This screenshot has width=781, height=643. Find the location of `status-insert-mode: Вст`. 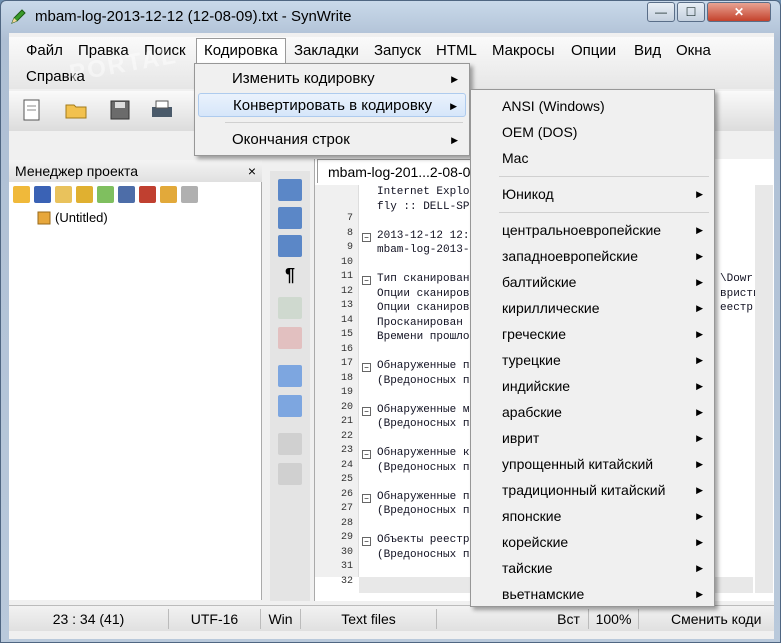

status-insert-mode: Вст is located at coordinates (569, 619).